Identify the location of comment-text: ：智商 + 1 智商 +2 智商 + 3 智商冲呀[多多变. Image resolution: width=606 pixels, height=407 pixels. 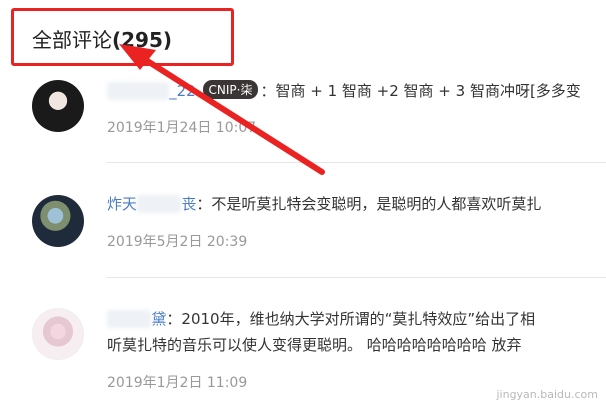
(420, 91).